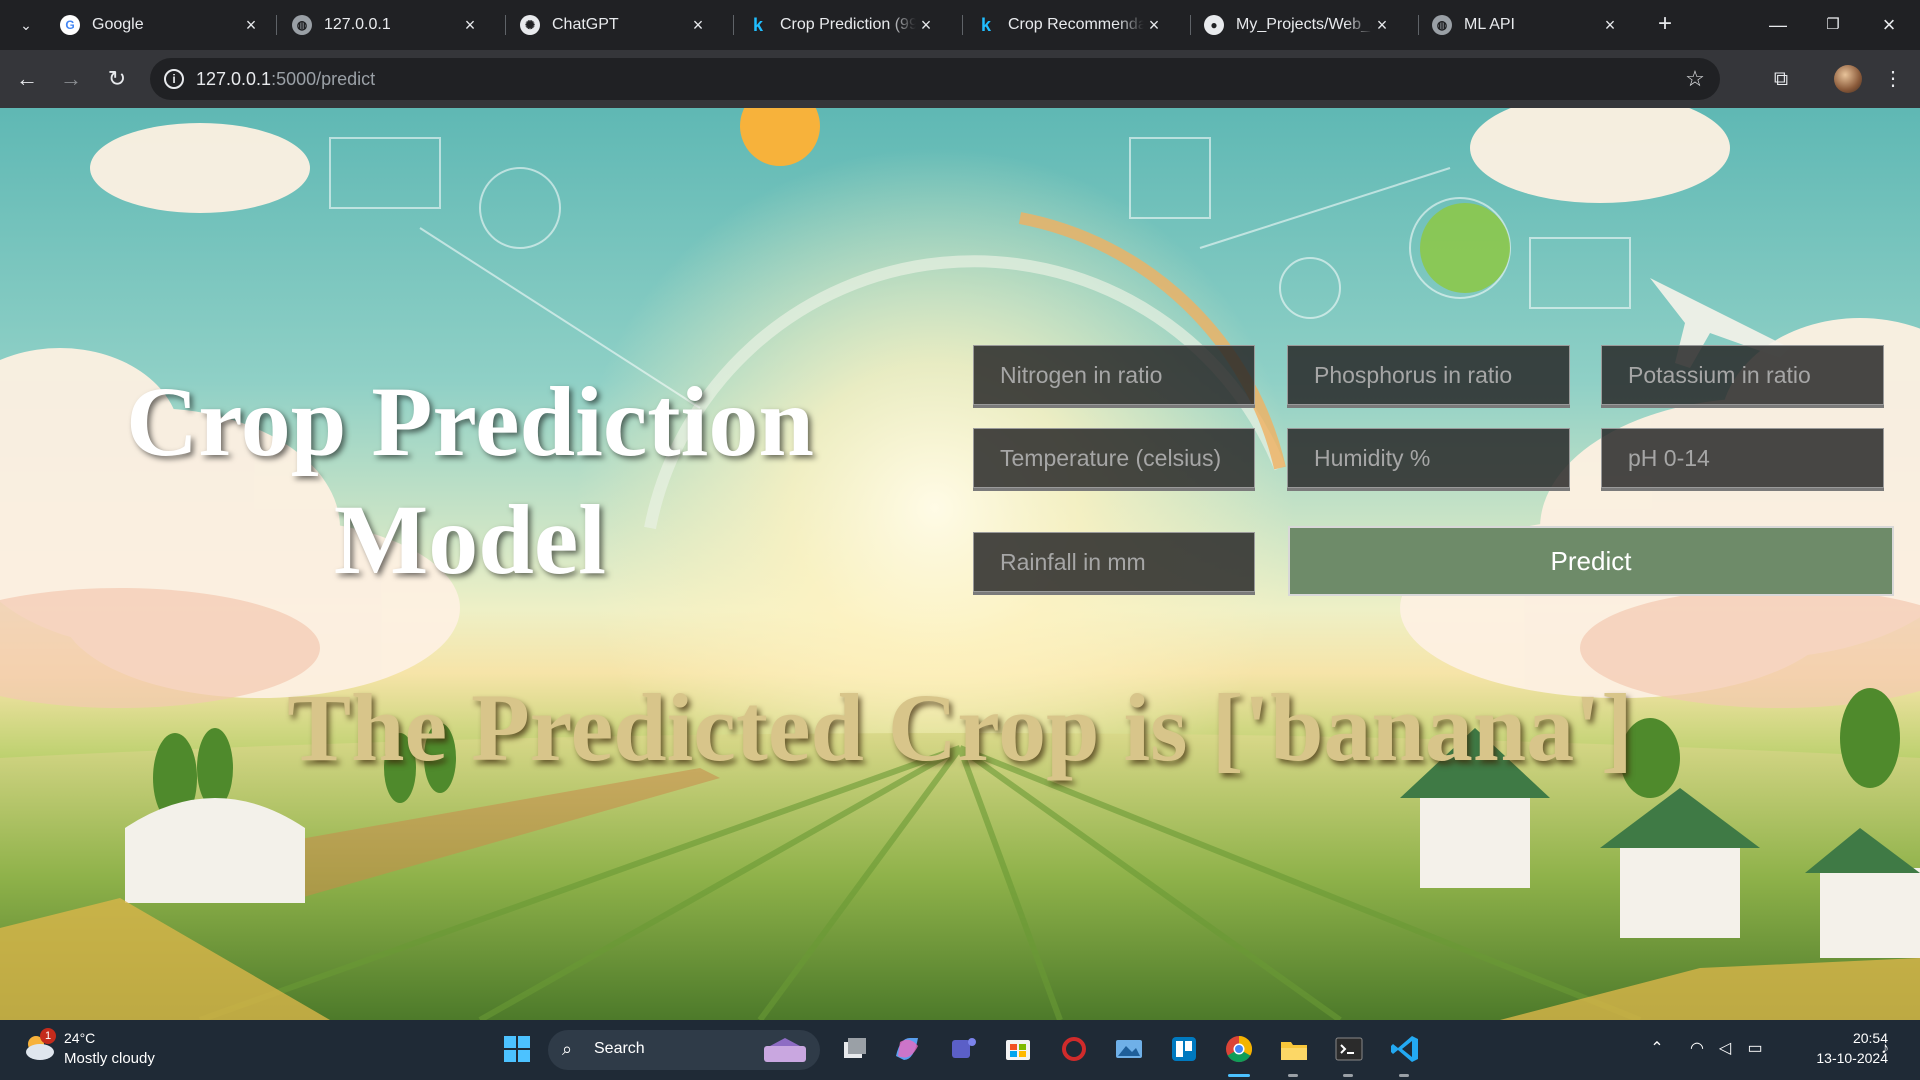 The image size is (1920, 1080). I want to click on reload-icon: ↻, so click(117, 79).